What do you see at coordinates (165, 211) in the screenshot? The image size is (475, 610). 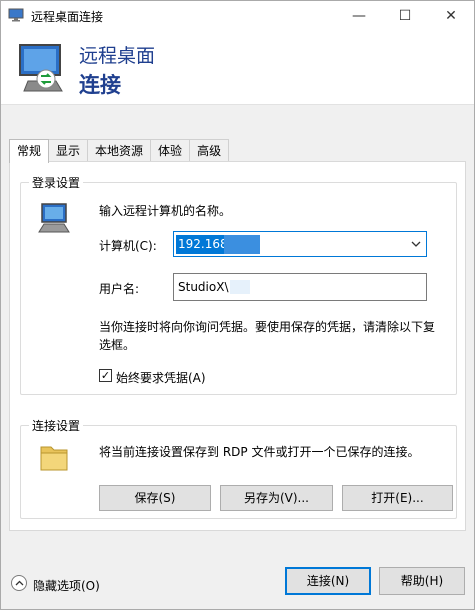 I see `computer-name-prompt: 输入远程计算机的名称。` at bounding box center [165, 211].